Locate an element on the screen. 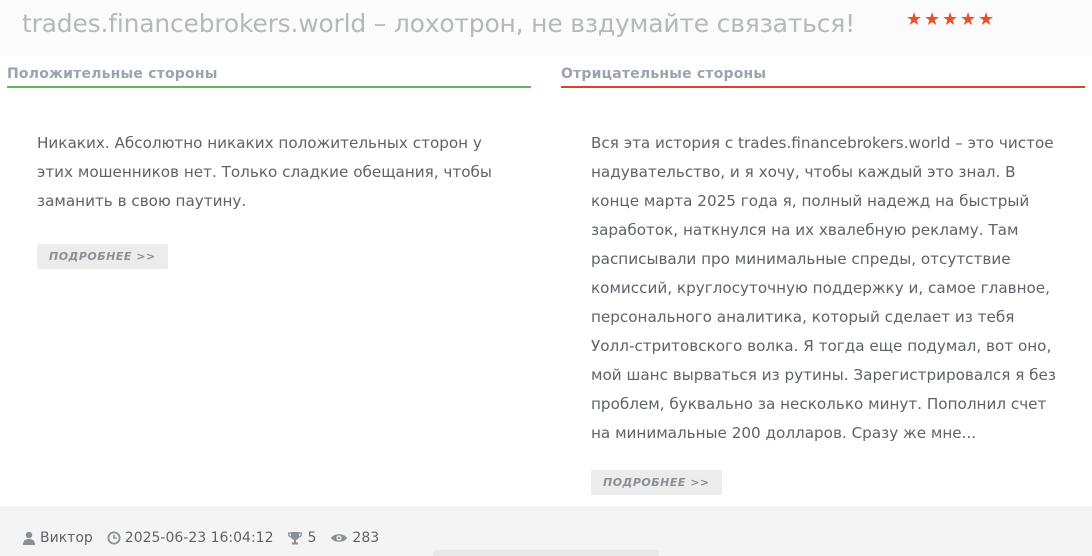  negative-heading: Отрицательные стороны is located at coordinates (823, 77).